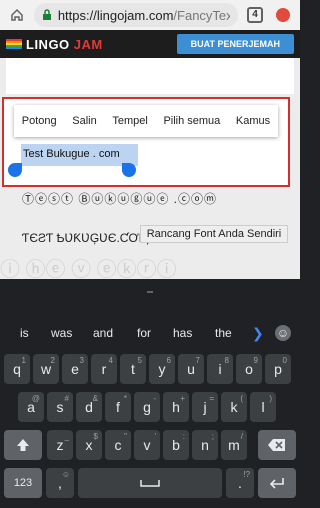 The width and height of the screenshot is (320, 508). What do you see at coordinates (89, 407) in the screenshot?
I see `key-d: d &` at bounding box center [89, 407].